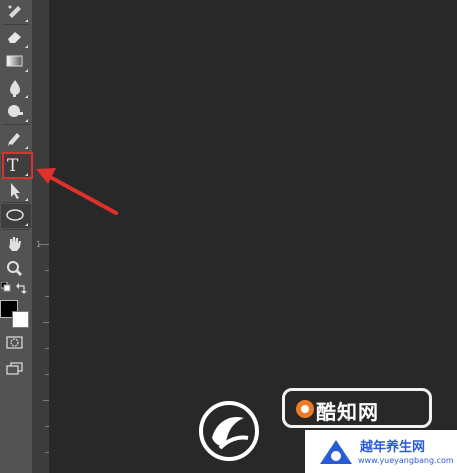  I want to click on ellipse-tool, so click(16, 216).